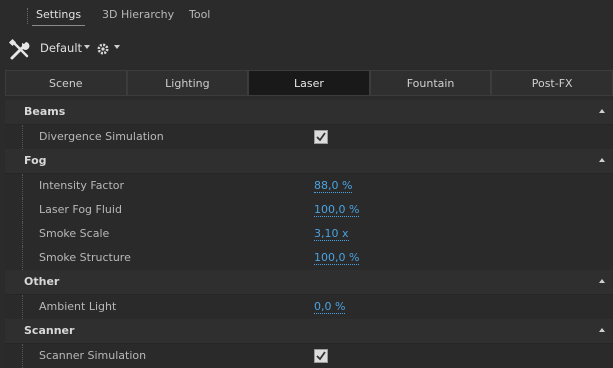 The image size is (613, 368). I want to click on gear-dropdown-icon, so click(117, 47).